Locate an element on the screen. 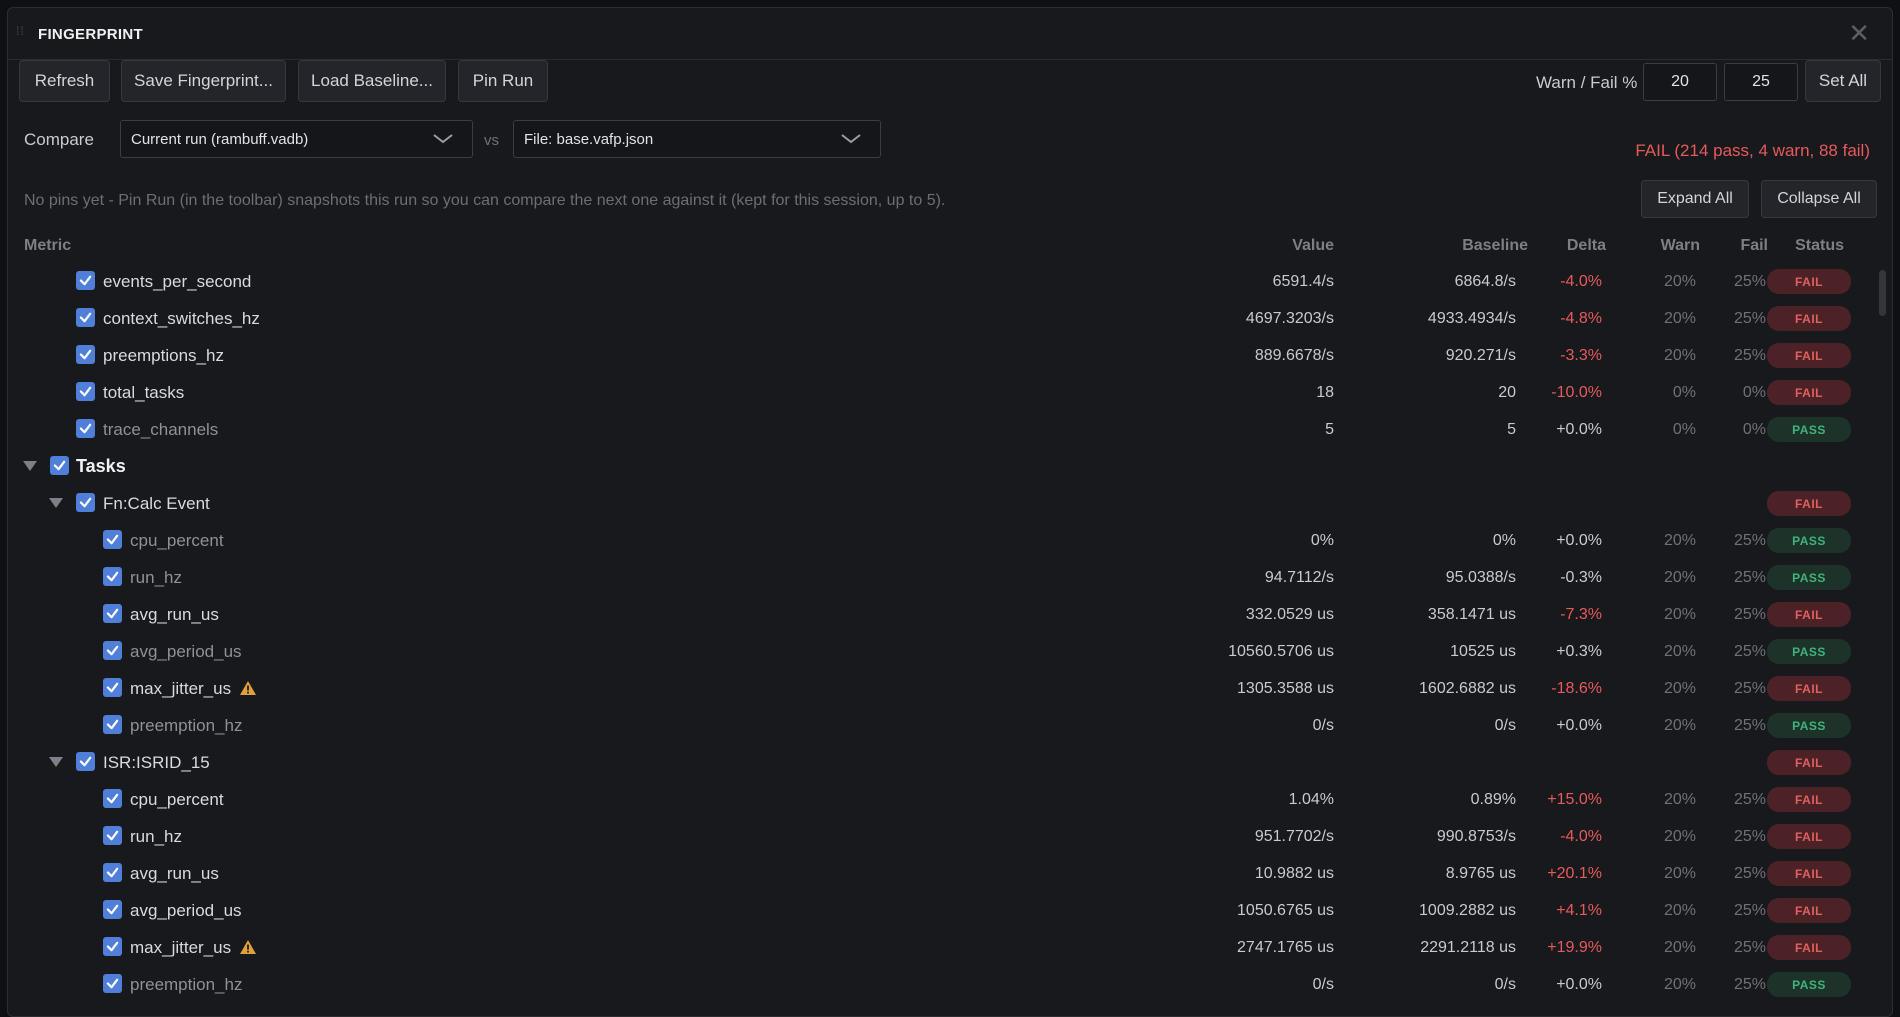 The image size is (1900, 1017). collapse-all-button: Collapse All is located at coordinates (1819, 199).